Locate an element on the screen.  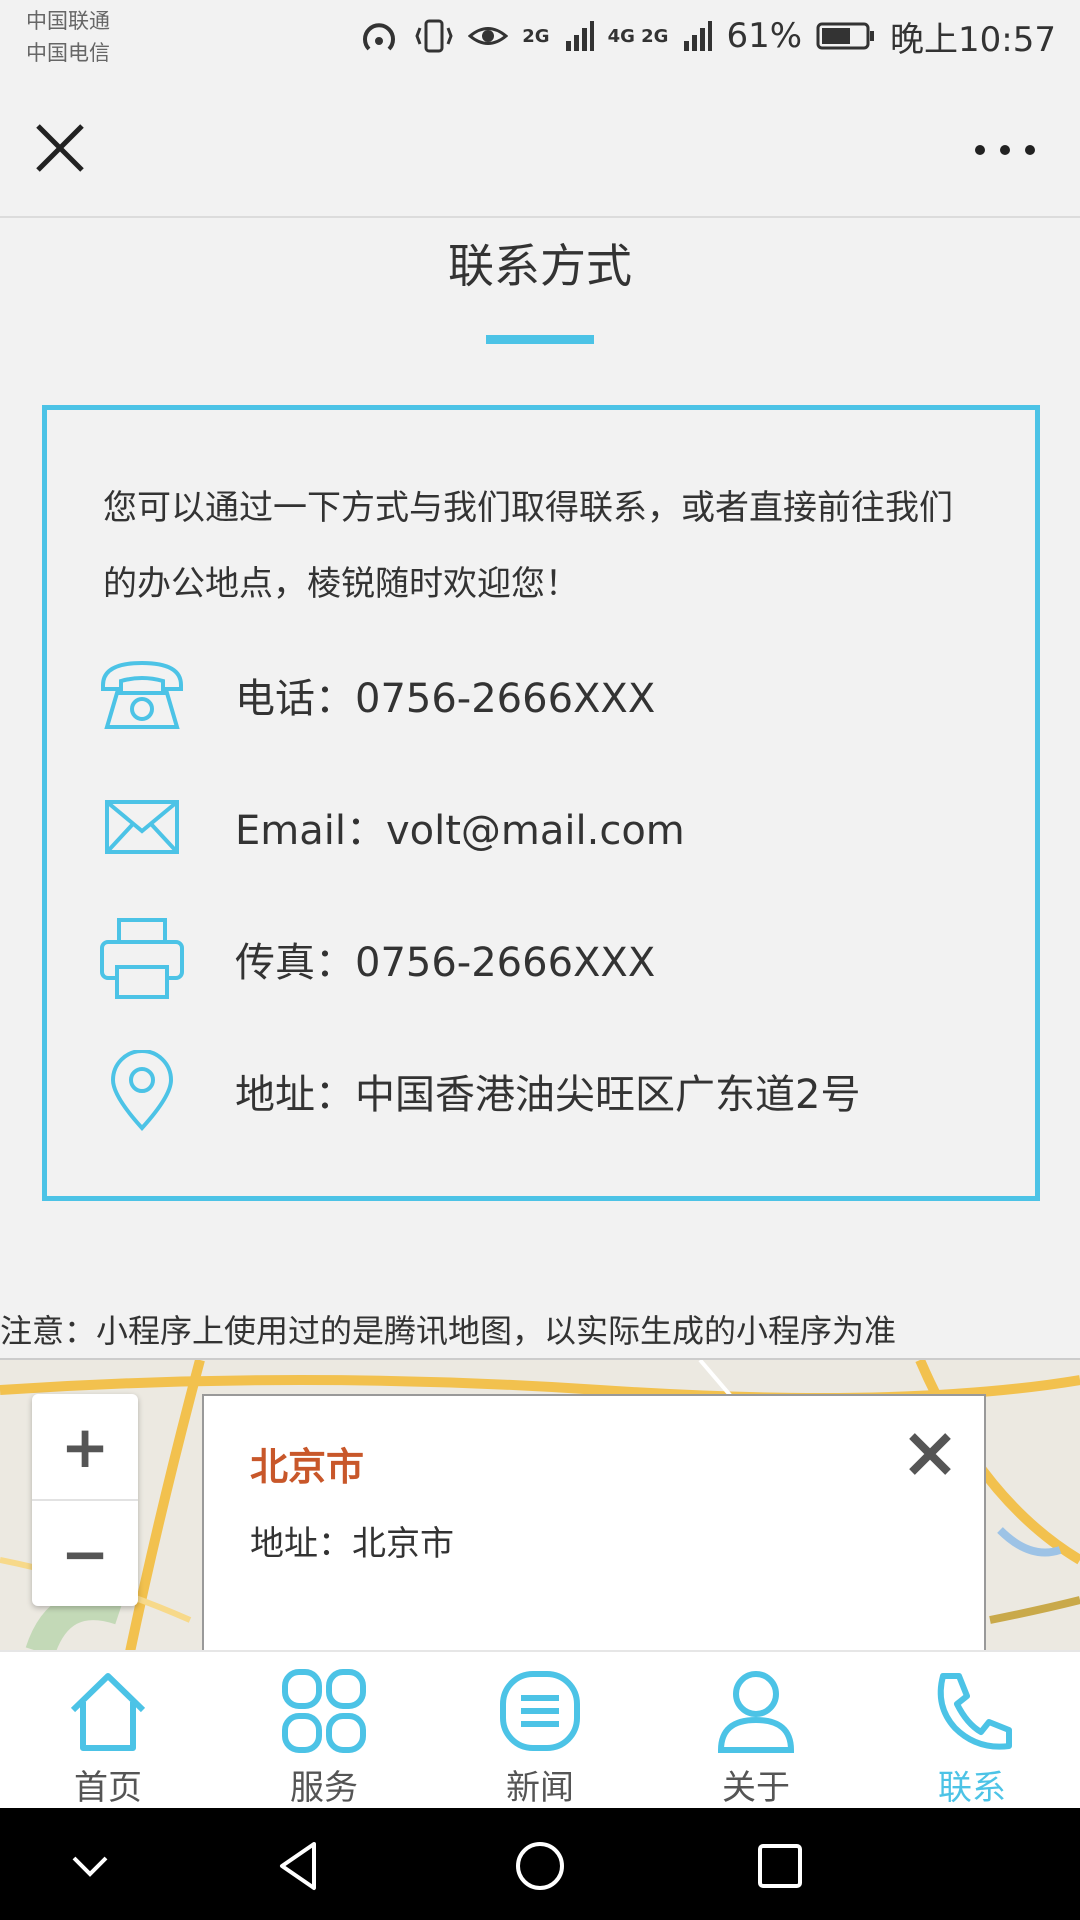
system-nav-bar is located at coordinates (540, 1864).